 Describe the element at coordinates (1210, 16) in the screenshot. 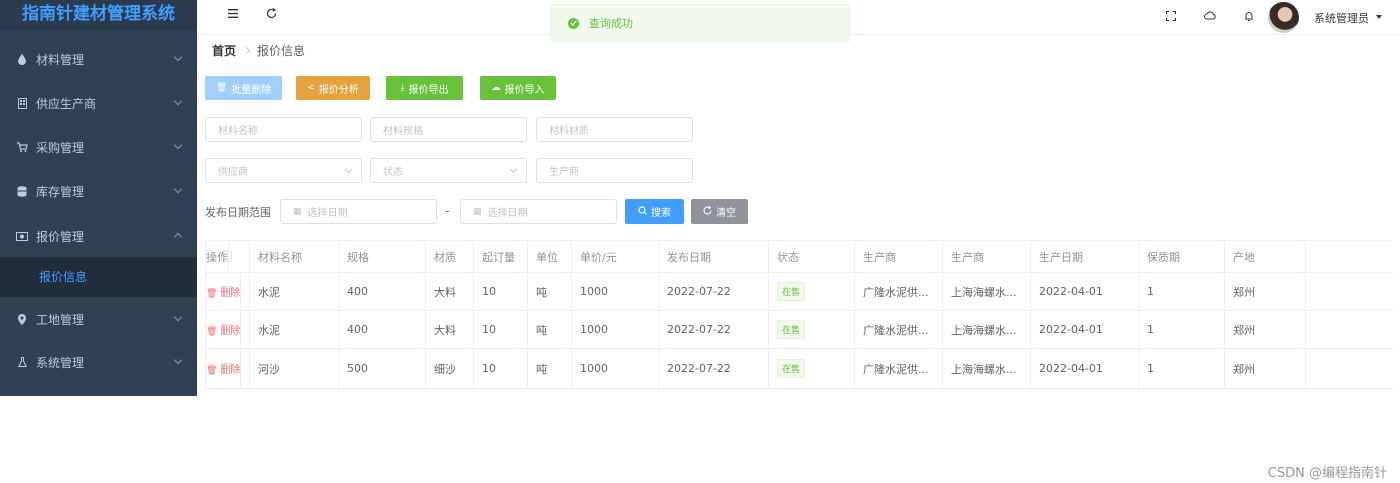

I see `cloud-icon` at that location.